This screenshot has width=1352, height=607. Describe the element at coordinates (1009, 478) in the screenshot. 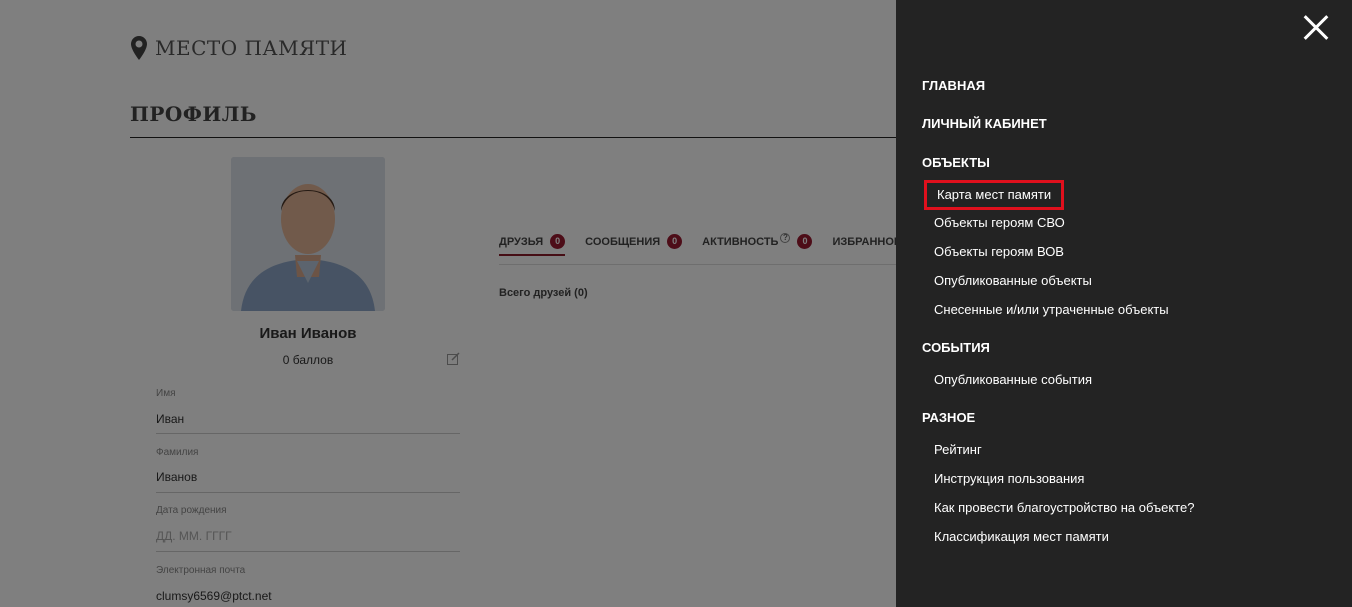

I see `menu-item-instructions: Инструкция пользования` at that location.